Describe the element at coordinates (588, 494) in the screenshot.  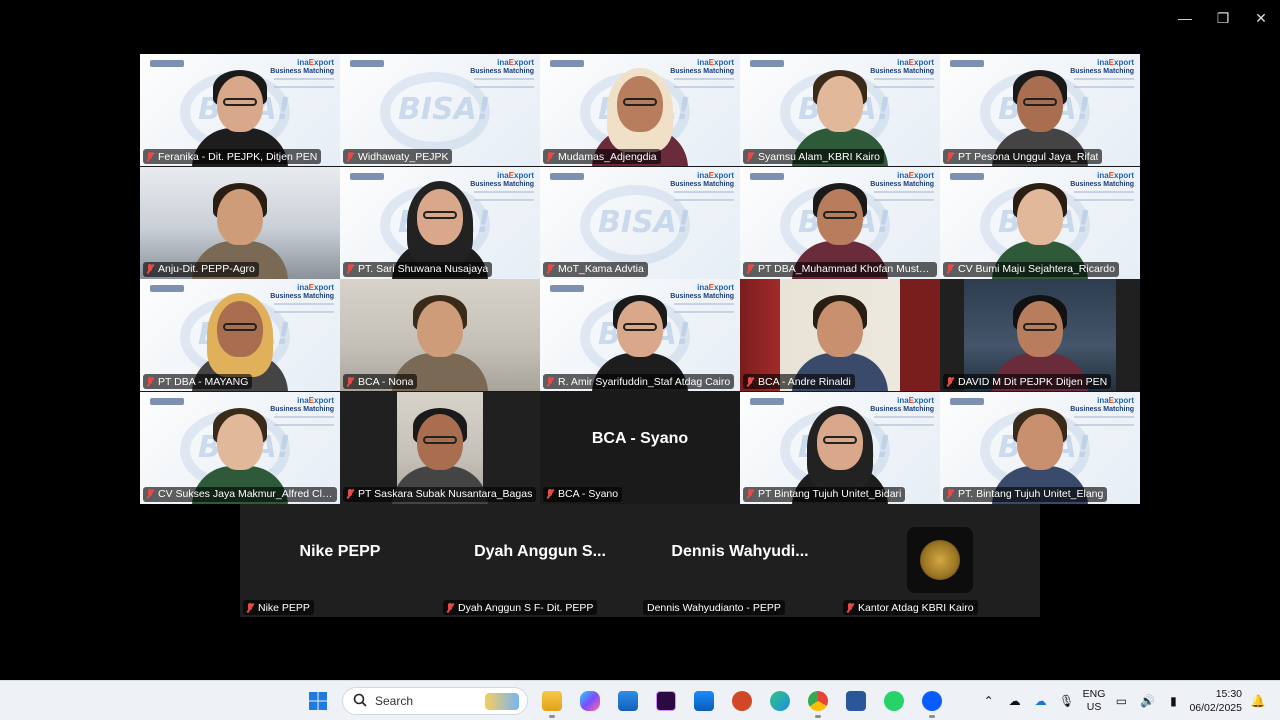
I see `participant-name: BCA - Syano` at that location.